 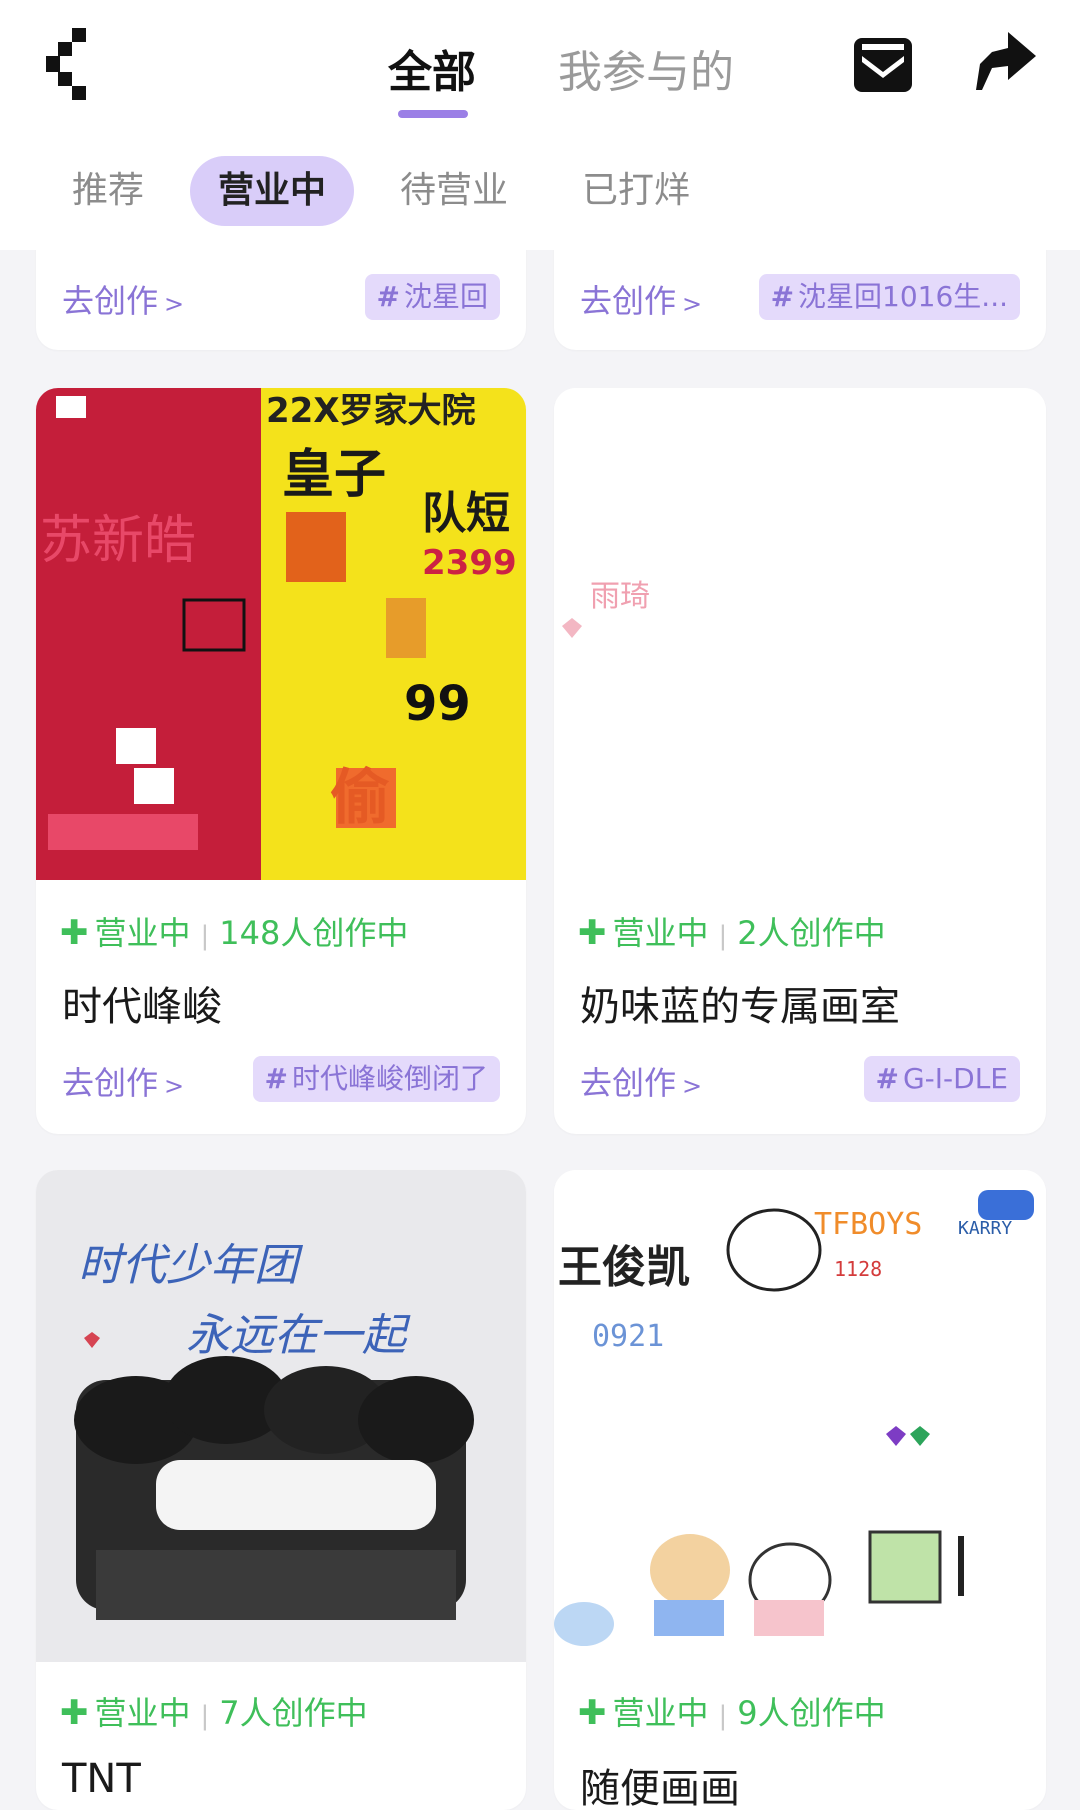 What do you see at coordinates (272, 191) in the screenshot?
I see `filter-open: 营业中` at bounding box center [272, 191].